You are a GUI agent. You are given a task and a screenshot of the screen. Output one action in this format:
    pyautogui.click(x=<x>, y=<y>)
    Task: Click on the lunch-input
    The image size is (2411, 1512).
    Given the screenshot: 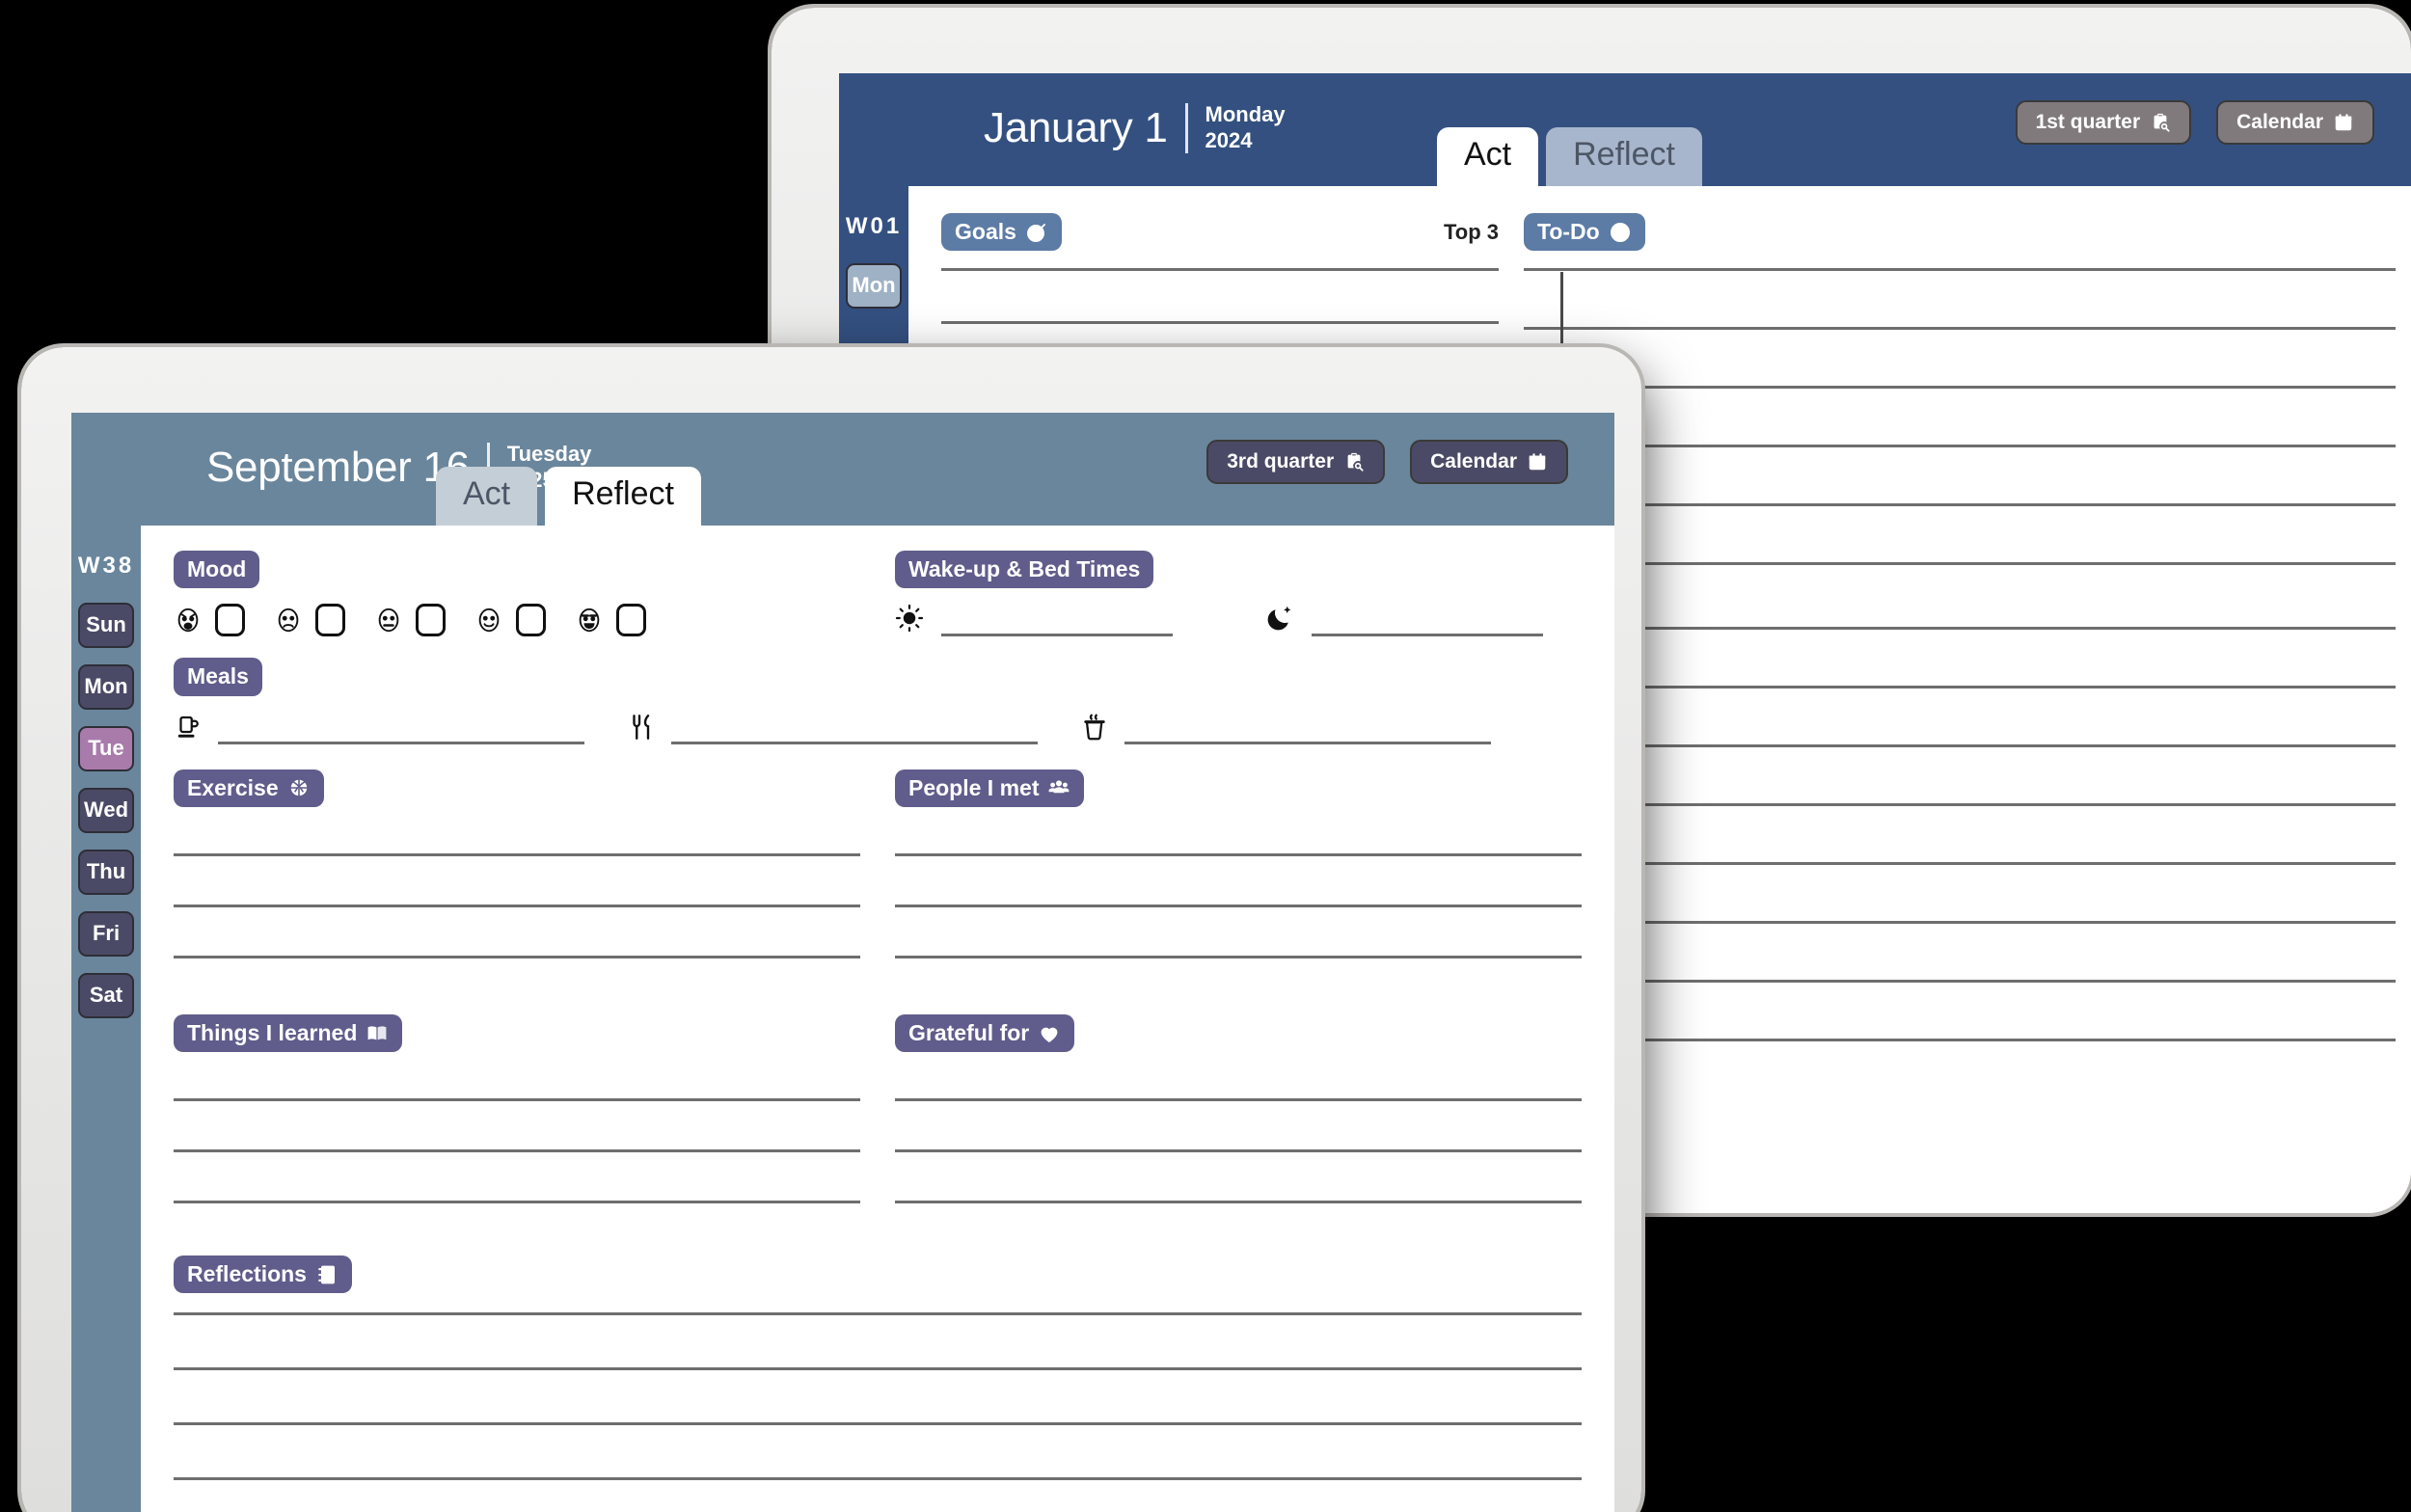 What is the action you would take?
    pyautogui.click(x=855, y=731)
    